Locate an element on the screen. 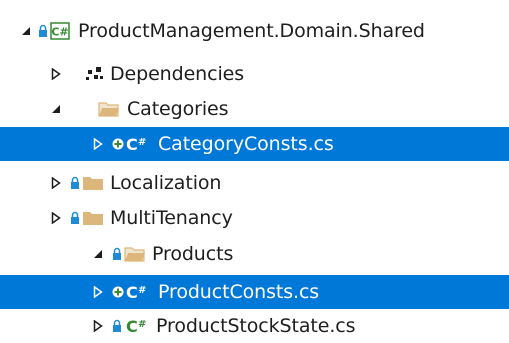 The height and width of the screenshot is (343, 509). tree-item-label: Localization is located at coordinates (166, 183).